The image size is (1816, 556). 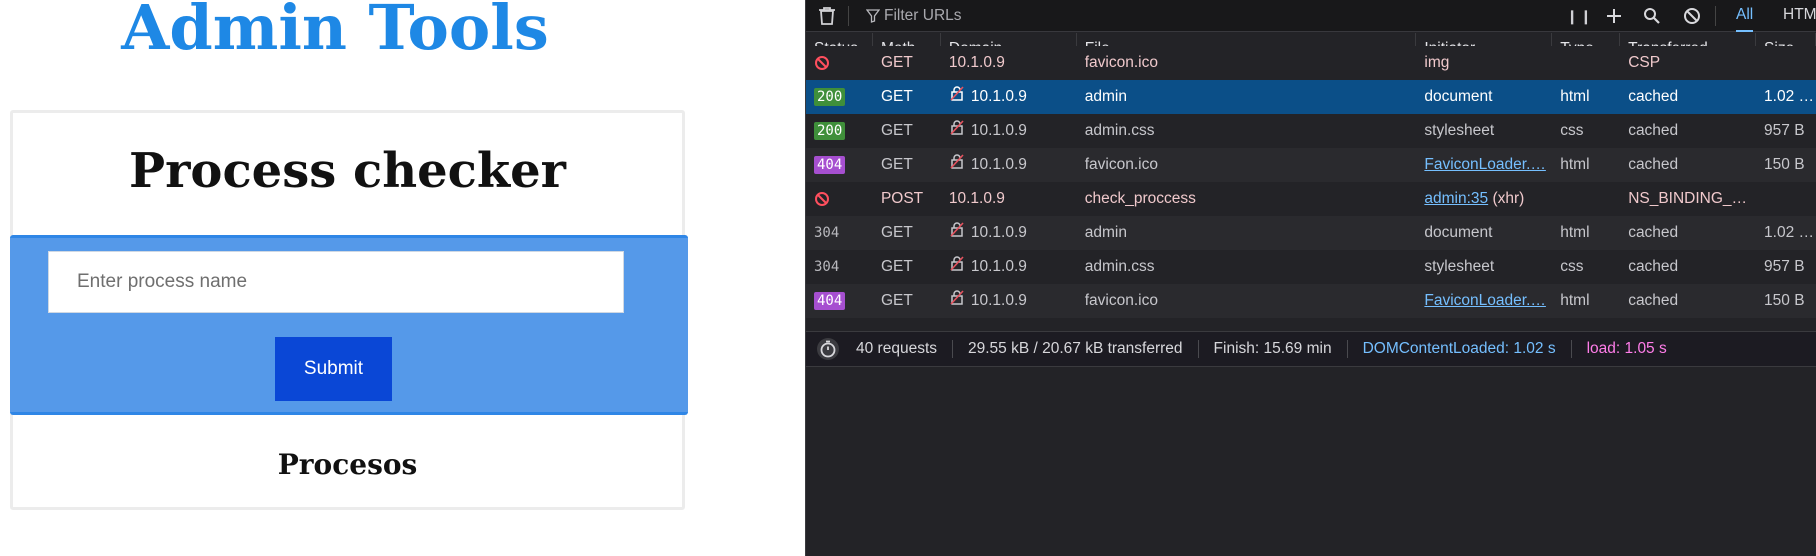 I want to click on request-initiator: img, so click(x=1484, y=63).